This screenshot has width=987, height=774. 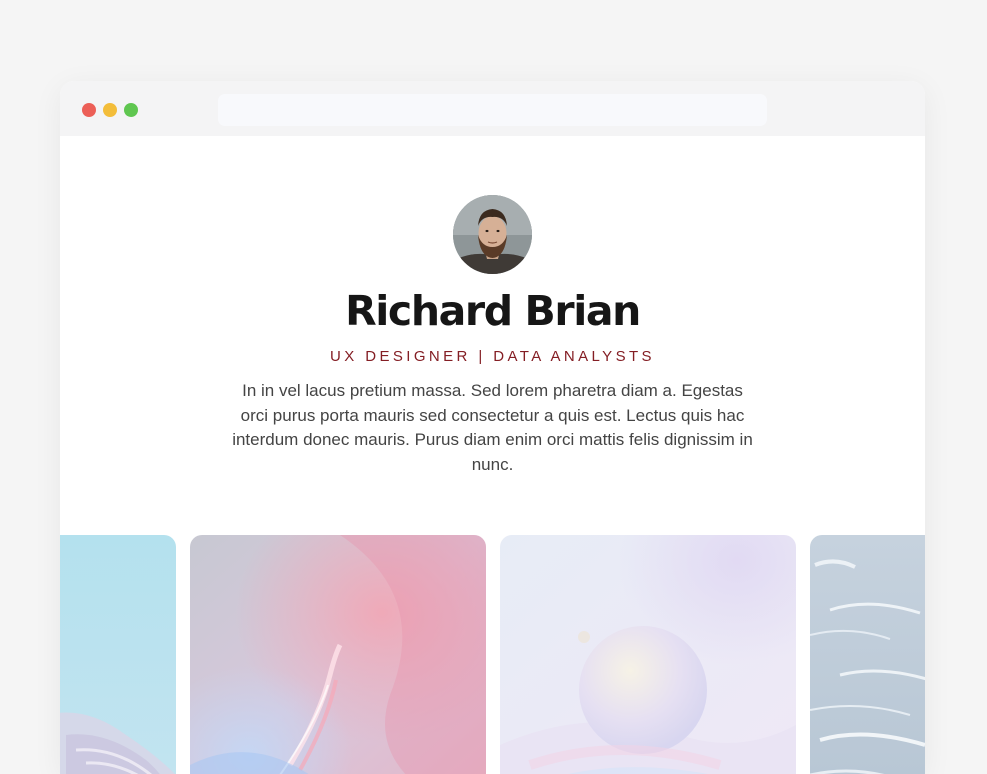 What do you see at coordinates (89, 110) in the screenshot?
I see `close-window-button` at bounding box center [89, 110].